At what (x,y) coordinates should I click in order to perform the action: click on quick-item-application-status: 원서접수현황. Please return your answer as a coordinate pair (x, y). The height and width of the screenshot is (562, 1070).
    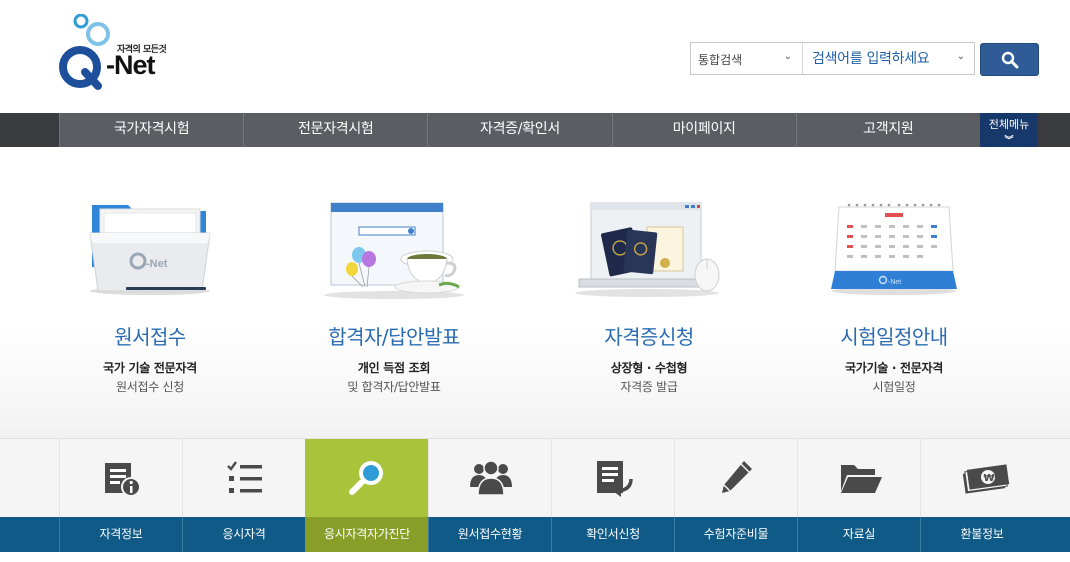
    Looking at the image, I should click on (489, 495).